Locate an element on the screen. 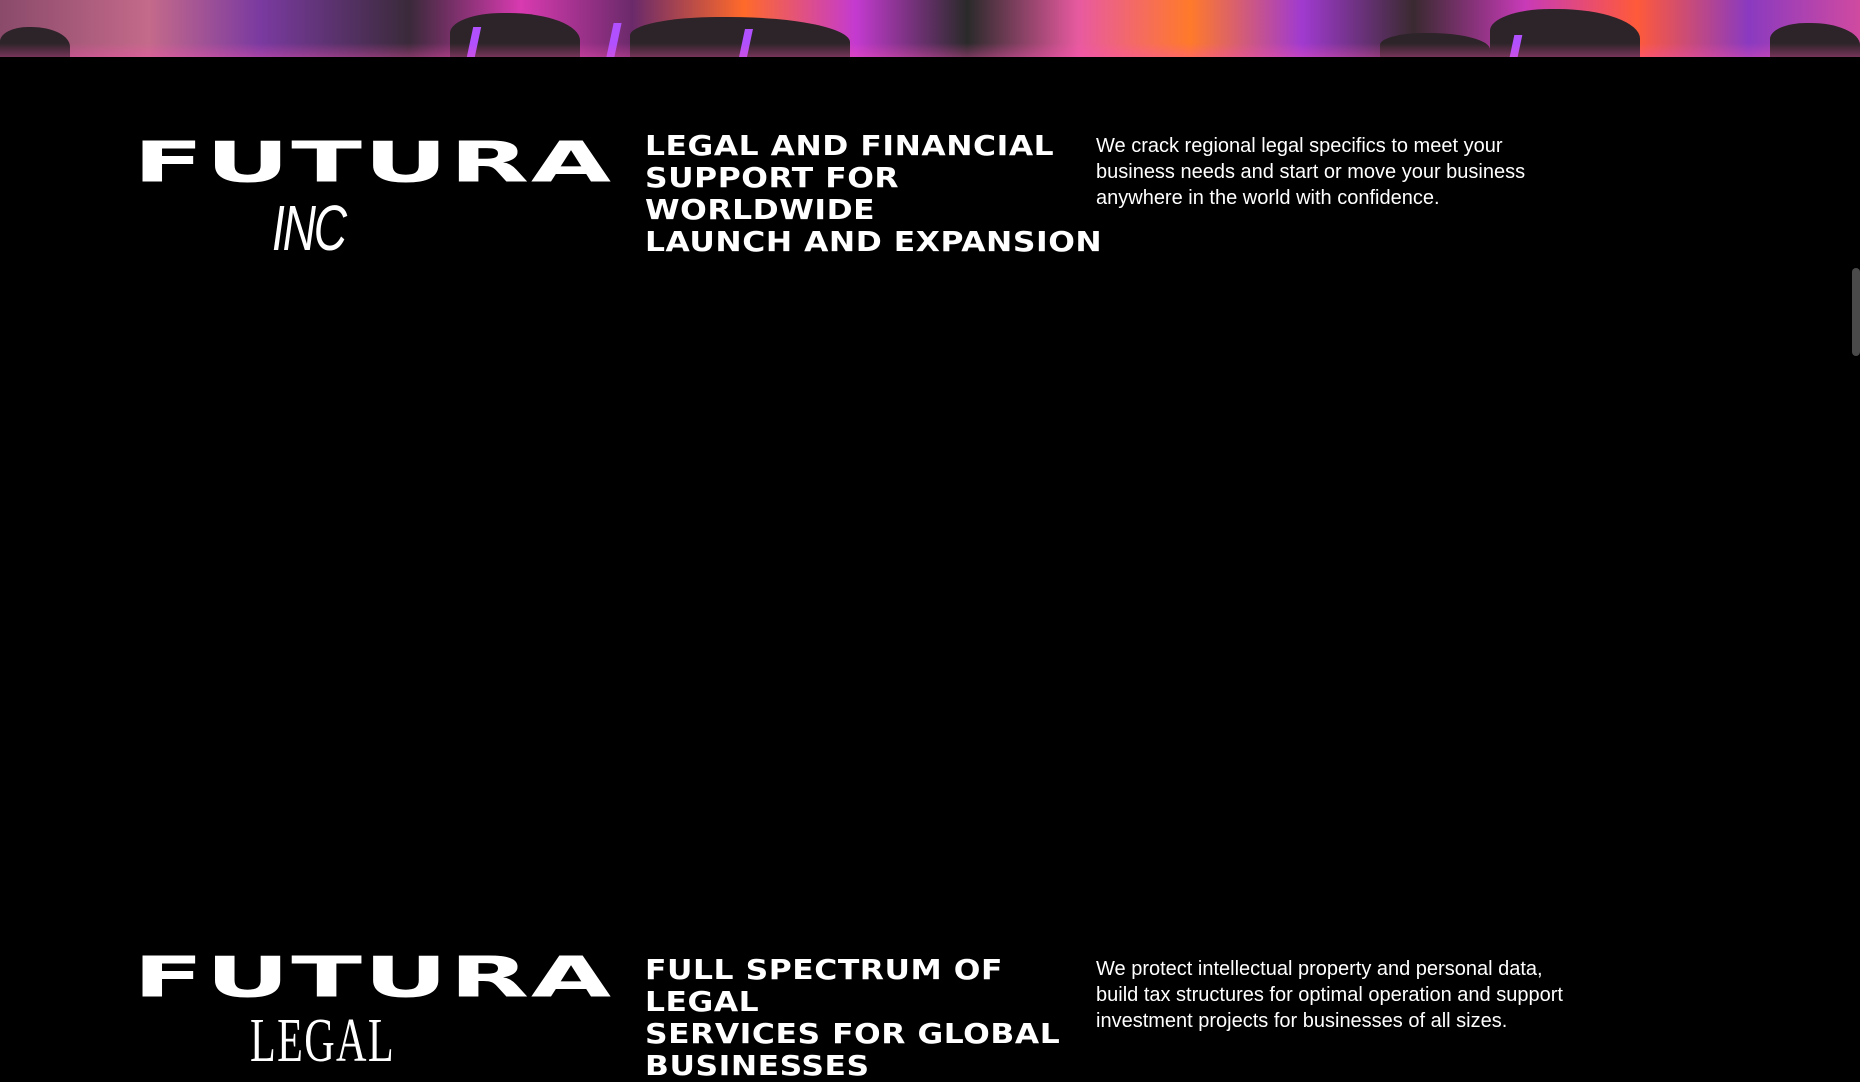  futura-legal-logo-sub: LEGAL is located at coordinates (322, 1041).